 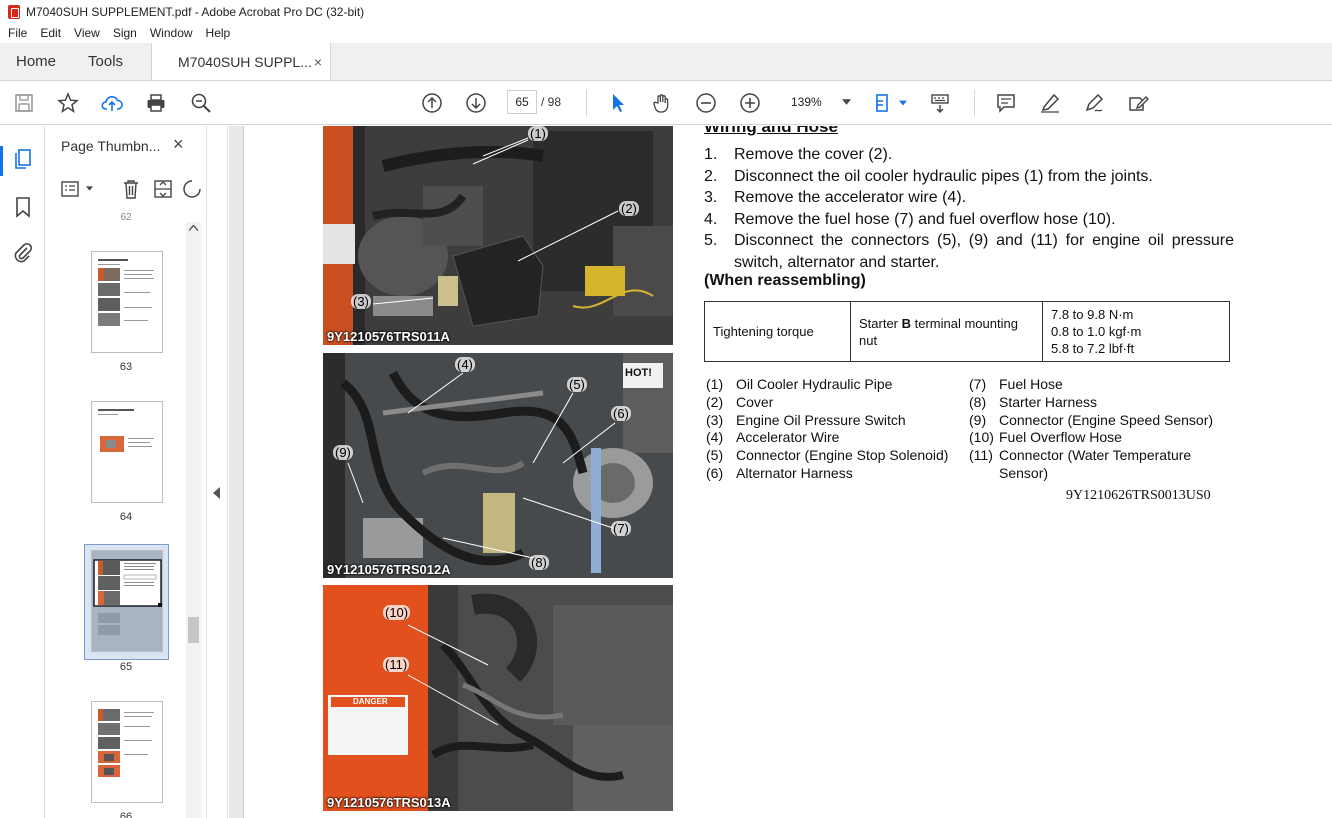 I want to click on tab-document: M7040SUH SUPPL... ×, so click(x=241, y=61).